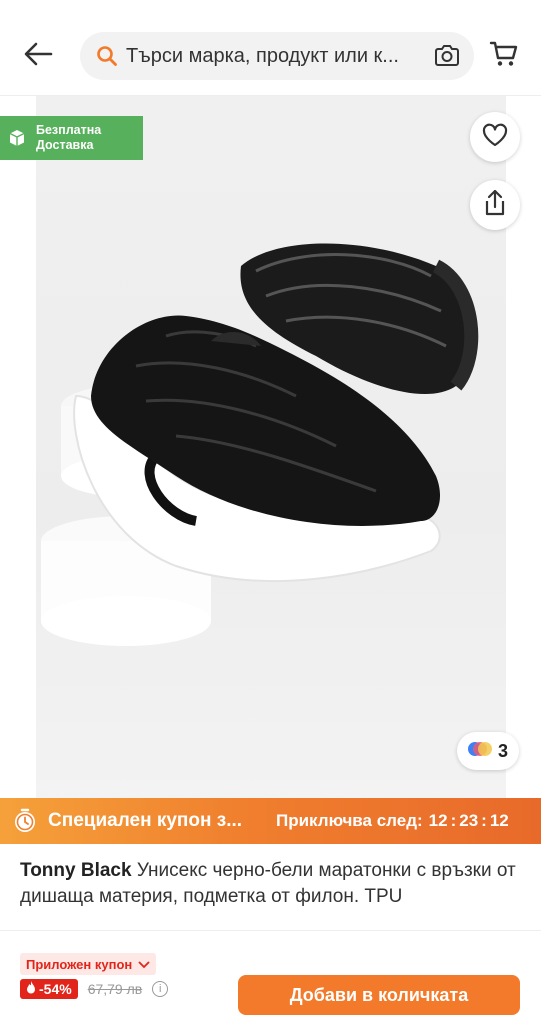 The width and height of the screenshot is (541, 1015). I want to click on applied-coupon-button: Приложен купон, so click(88, 964).